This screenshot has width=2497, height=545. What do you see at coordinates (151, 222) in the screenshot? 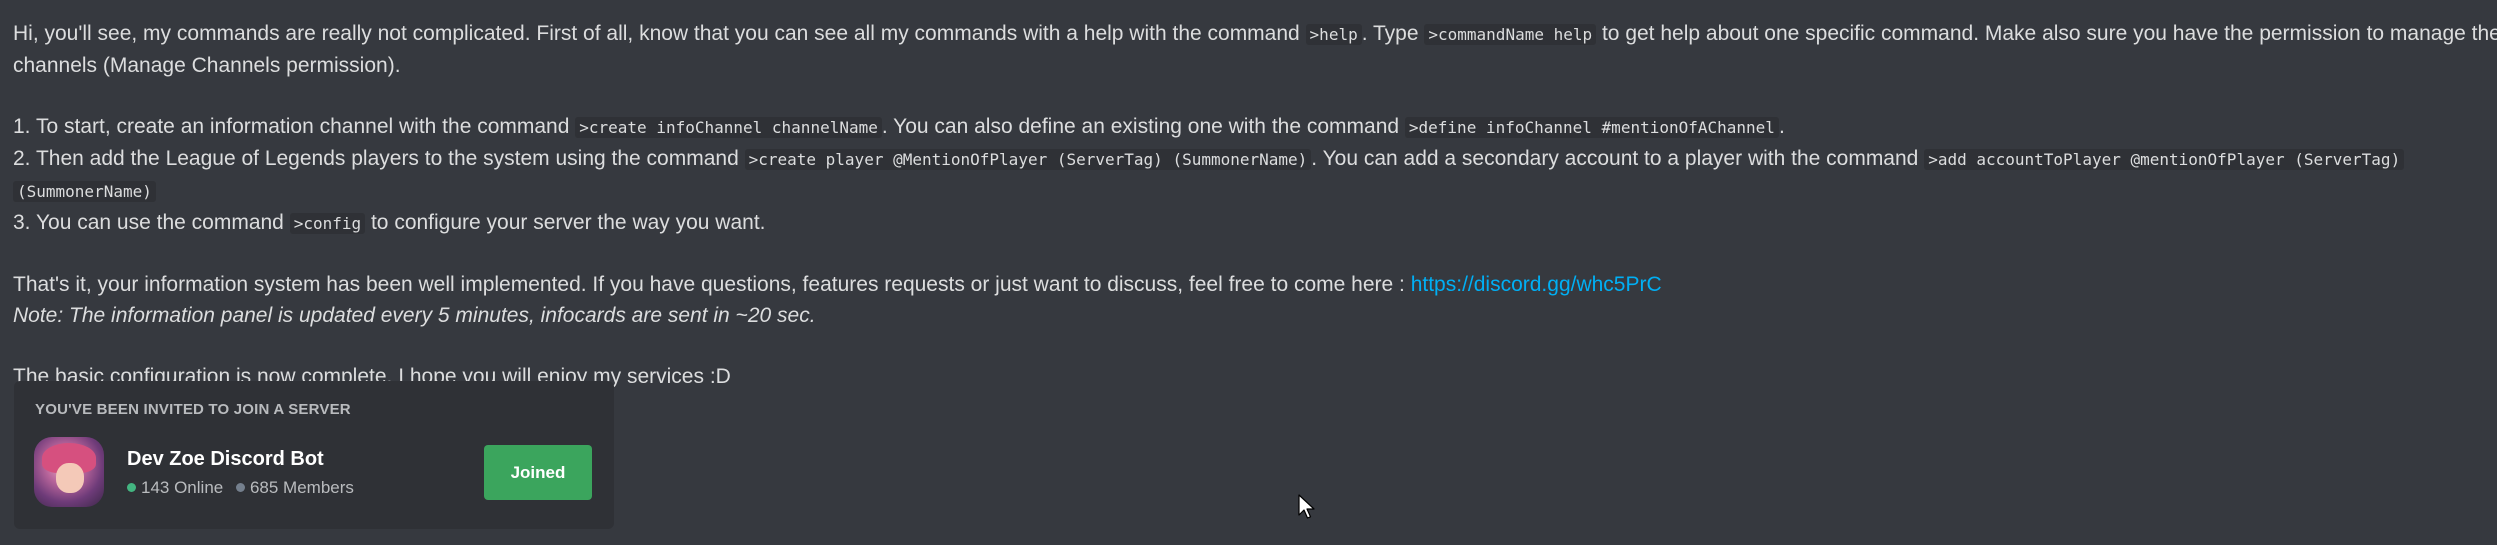
I see `step-3-text-a: 3. You can use the command` at bounding box center [151, 222].